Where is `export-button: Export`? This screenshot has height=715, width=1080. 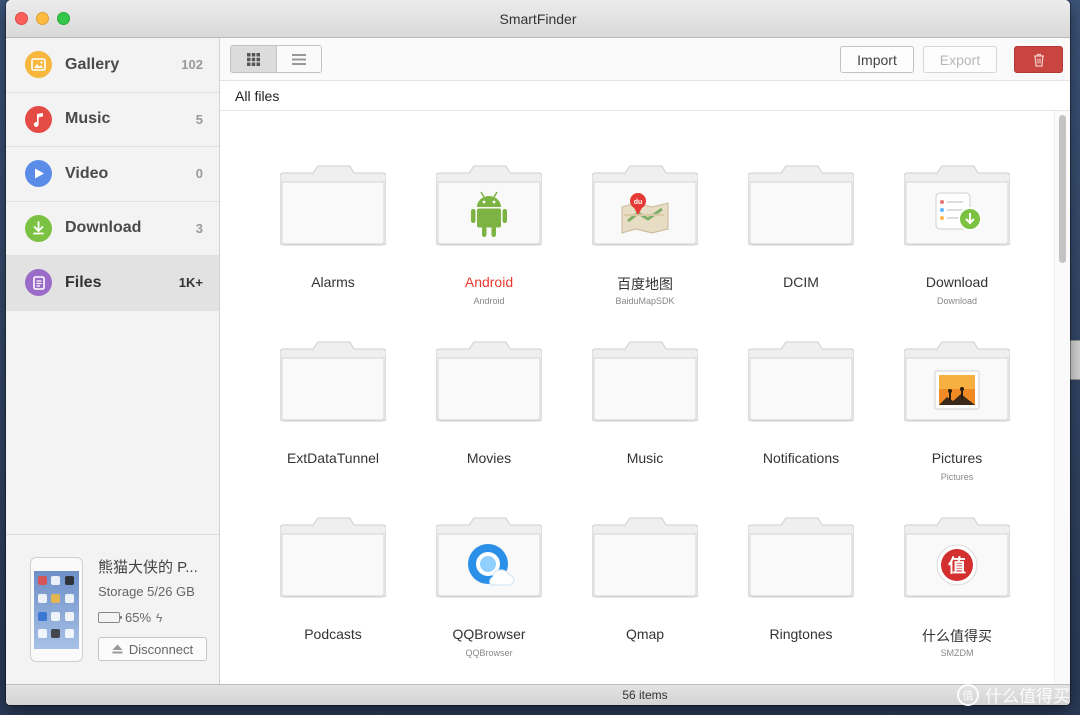
export-button: Export is located at coordinates (960, 59).